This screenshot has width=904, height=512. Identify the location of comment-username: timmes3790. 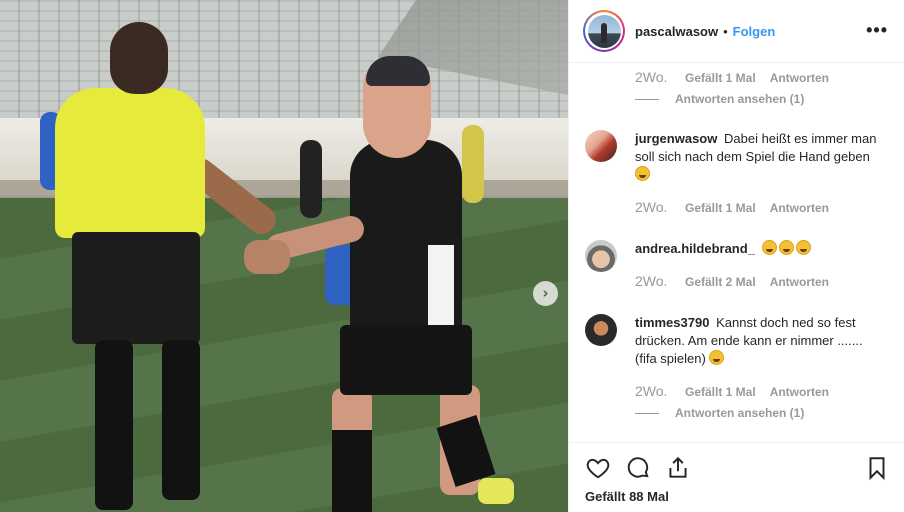
(672, 322).